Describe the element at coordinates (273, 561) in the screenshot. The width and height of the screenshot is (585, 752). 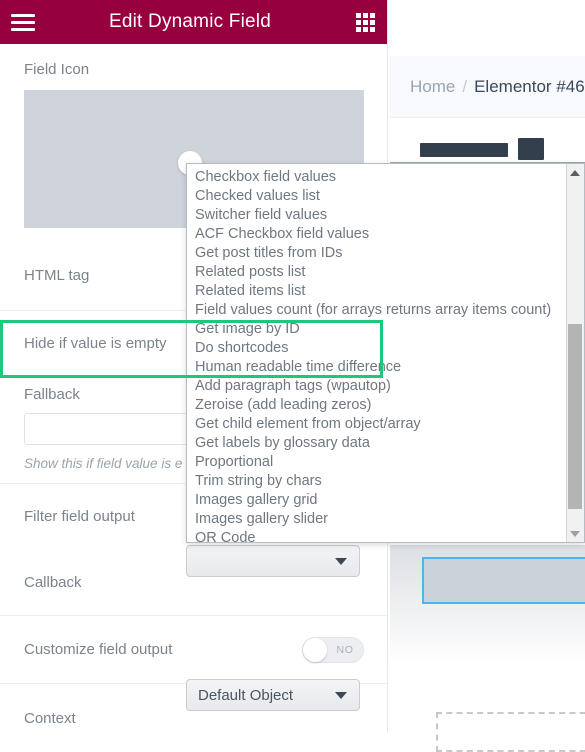
I see `callback-select` at that location.